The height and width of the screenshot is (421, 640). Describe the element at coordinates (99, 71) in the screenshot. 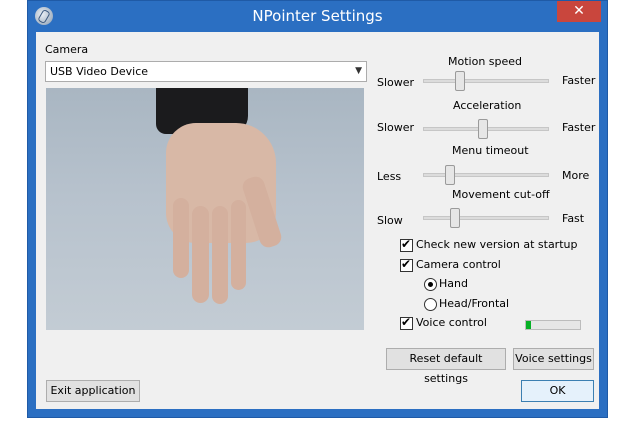

I see `camera-select-value: USB Video Device` at that location.